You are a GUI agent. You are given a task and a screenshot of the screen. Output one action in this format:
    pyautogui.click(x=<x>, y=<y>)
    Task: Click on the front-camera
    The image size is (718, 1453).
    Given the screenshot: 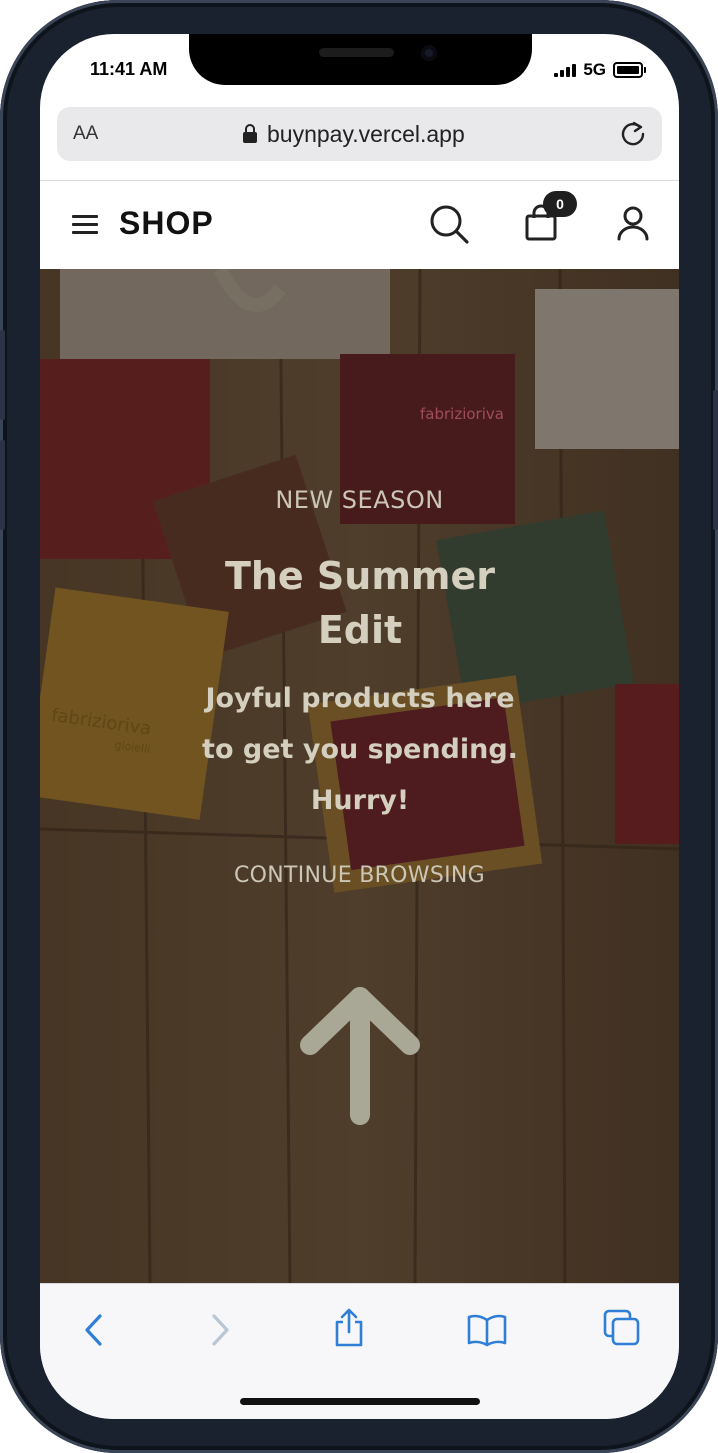 What is the action you would take?
    pyautogui.click(x=429, y=53)
    